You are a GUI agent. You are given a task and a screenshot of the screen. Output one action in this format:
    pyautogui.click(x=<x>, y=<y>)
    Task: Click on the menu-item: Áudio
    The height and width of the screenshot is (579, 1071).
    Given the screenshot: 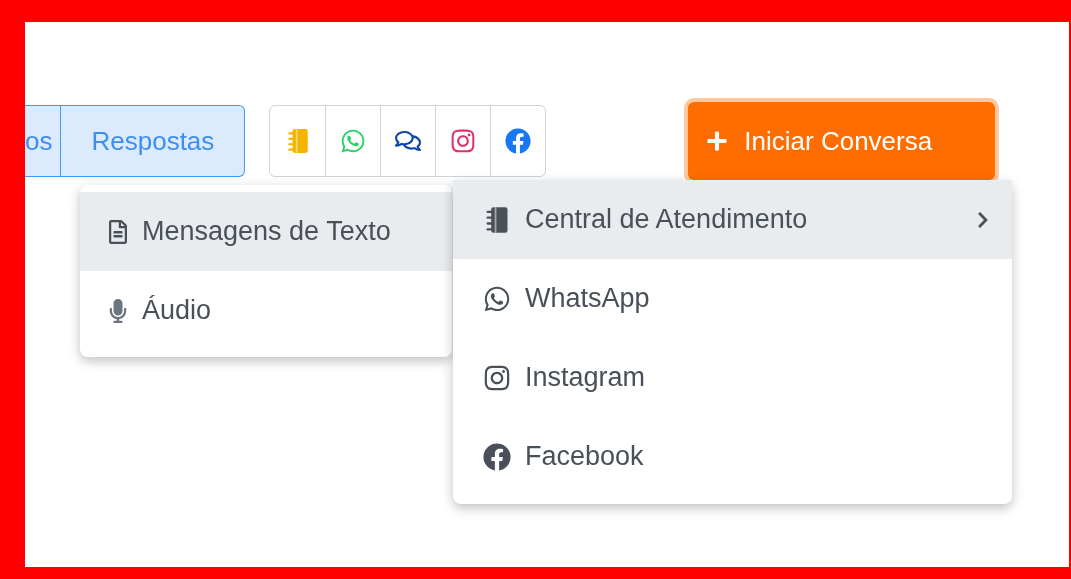 What is the action you would take?
    pyautogui.click(x=266, y=310)
    